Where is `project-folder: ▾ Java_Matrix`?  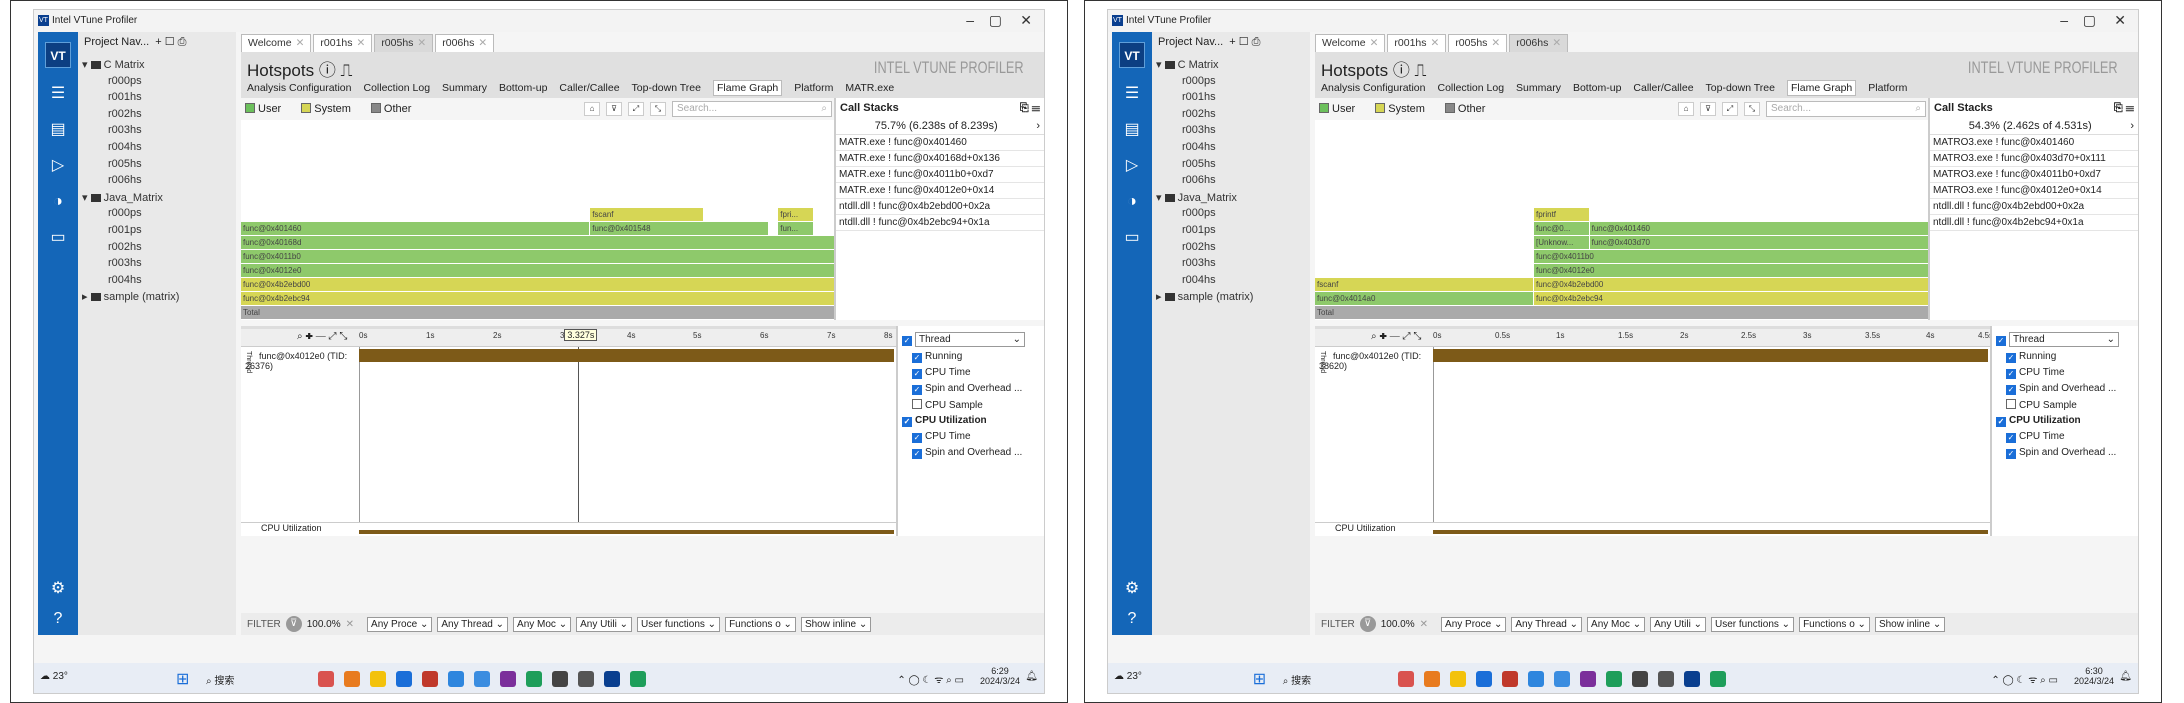 project-folder: ▾ Java_Matrix is located at coordinates (122, 197).